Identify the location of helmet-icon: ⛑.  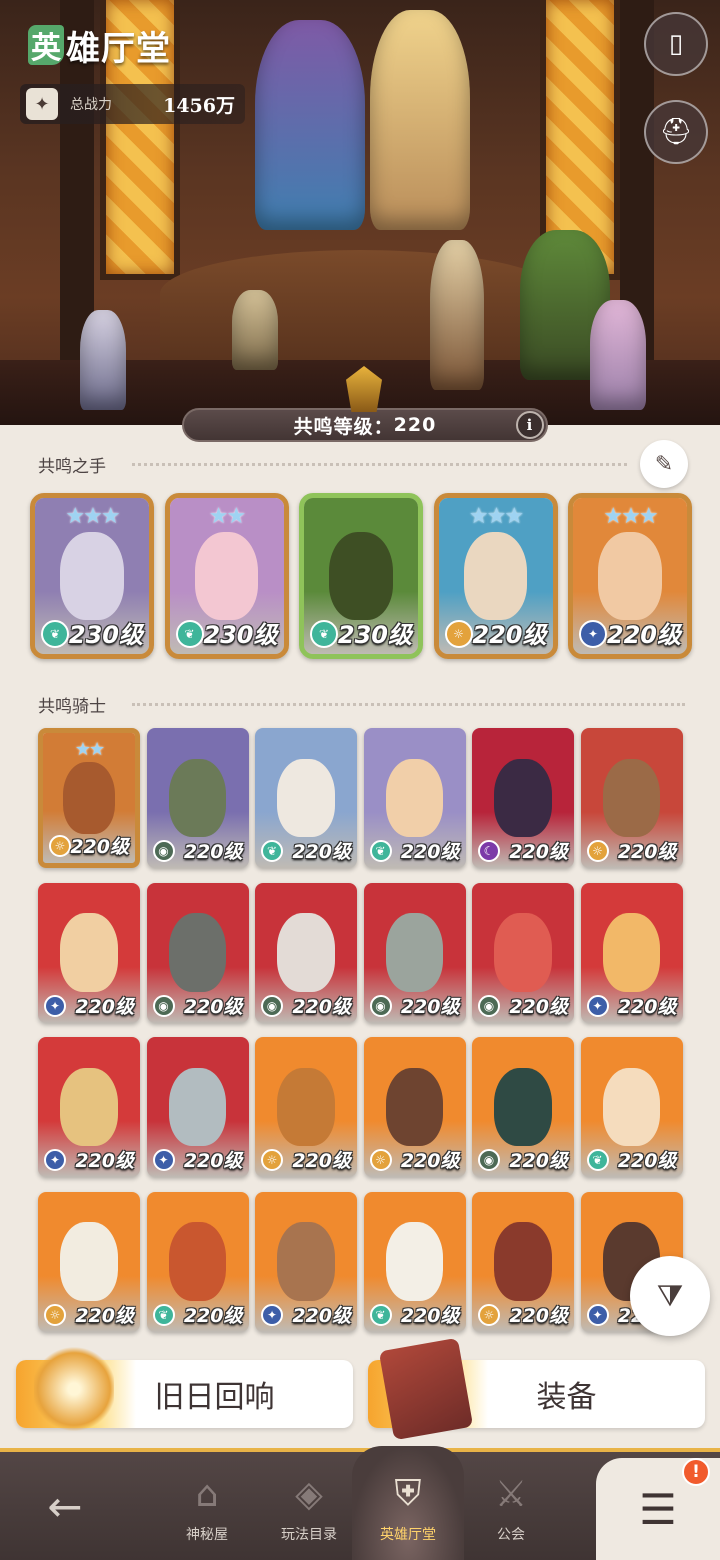
(676, 132).